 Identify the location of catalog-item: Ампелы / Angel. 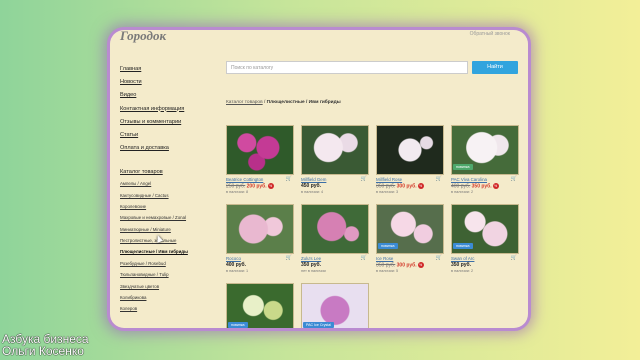
(169, 183).